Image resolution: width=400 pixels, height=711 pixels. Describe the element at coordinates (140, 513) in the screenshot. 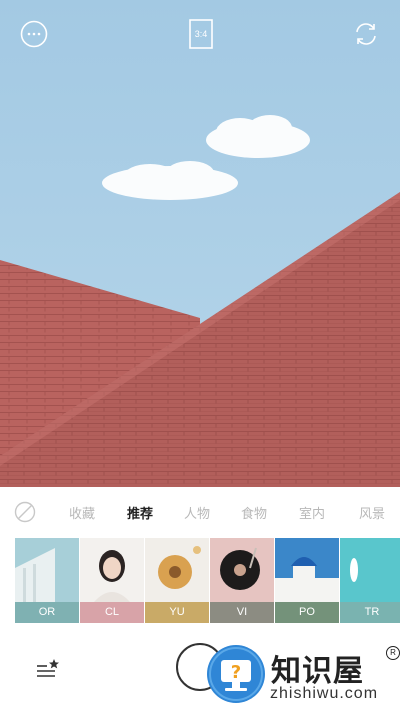

I see `category-recommended: 推荐` at that location.